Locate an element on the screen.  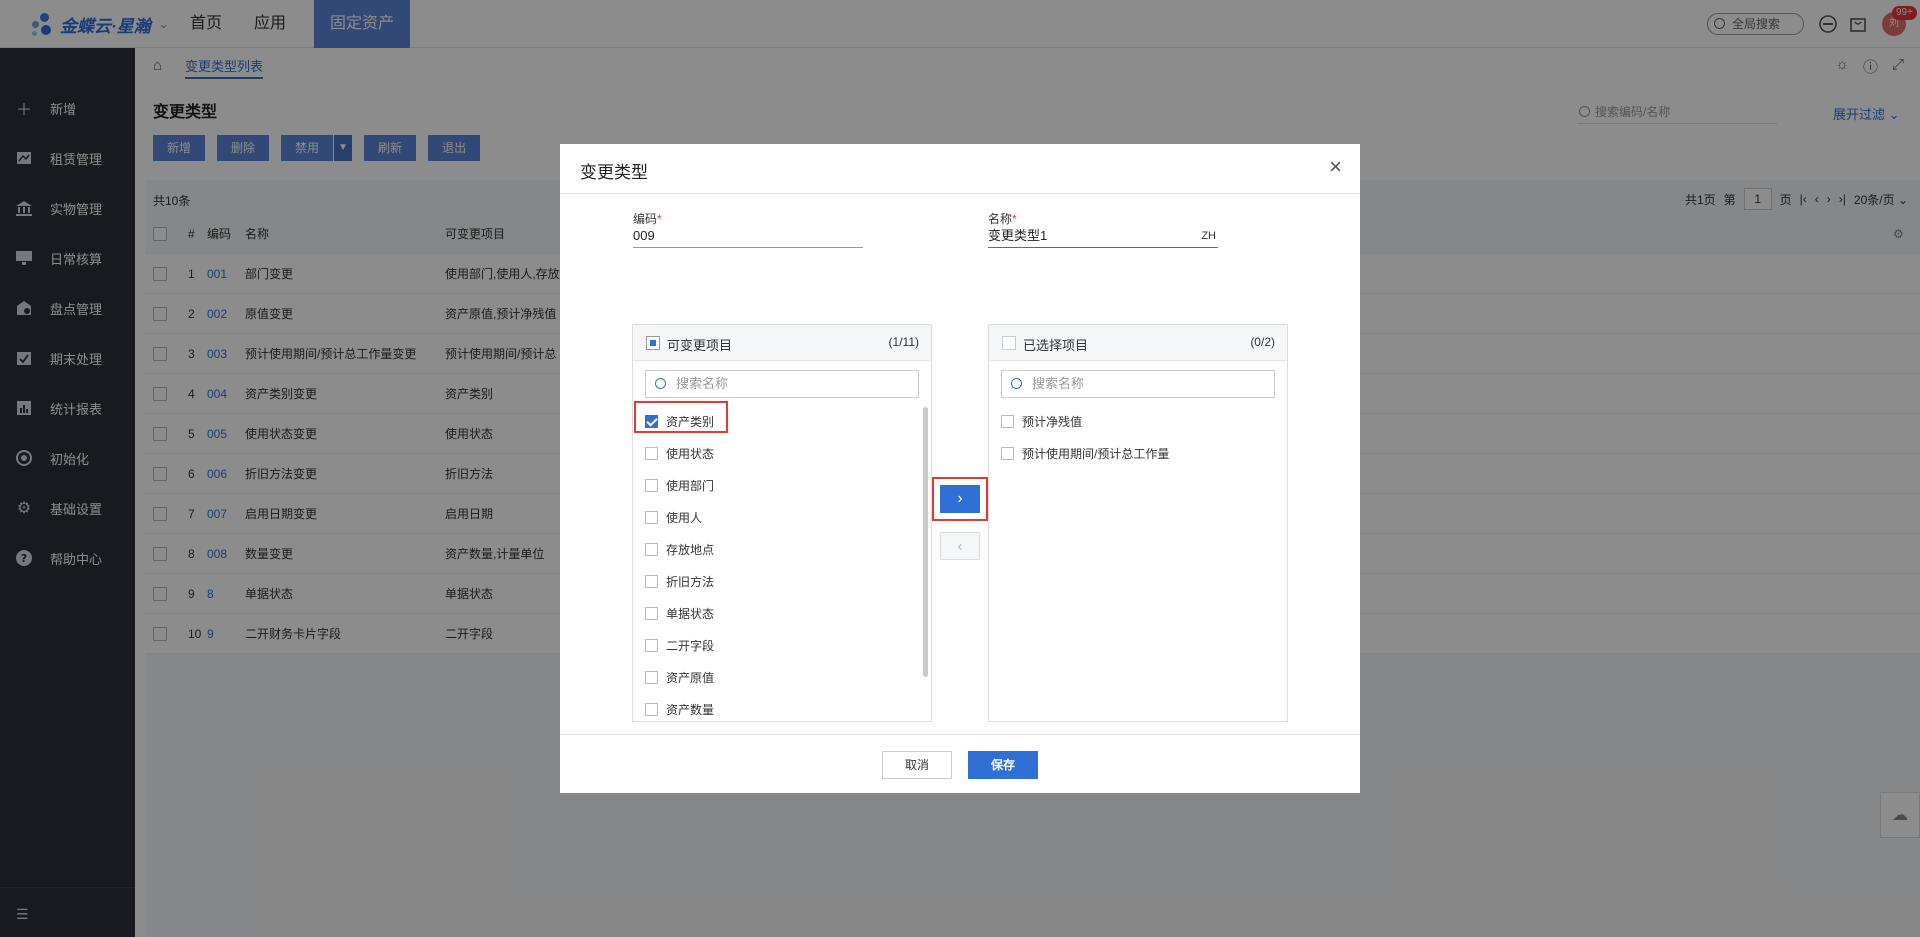
available-item: 二开字段 is located at coordinates (679, 645).